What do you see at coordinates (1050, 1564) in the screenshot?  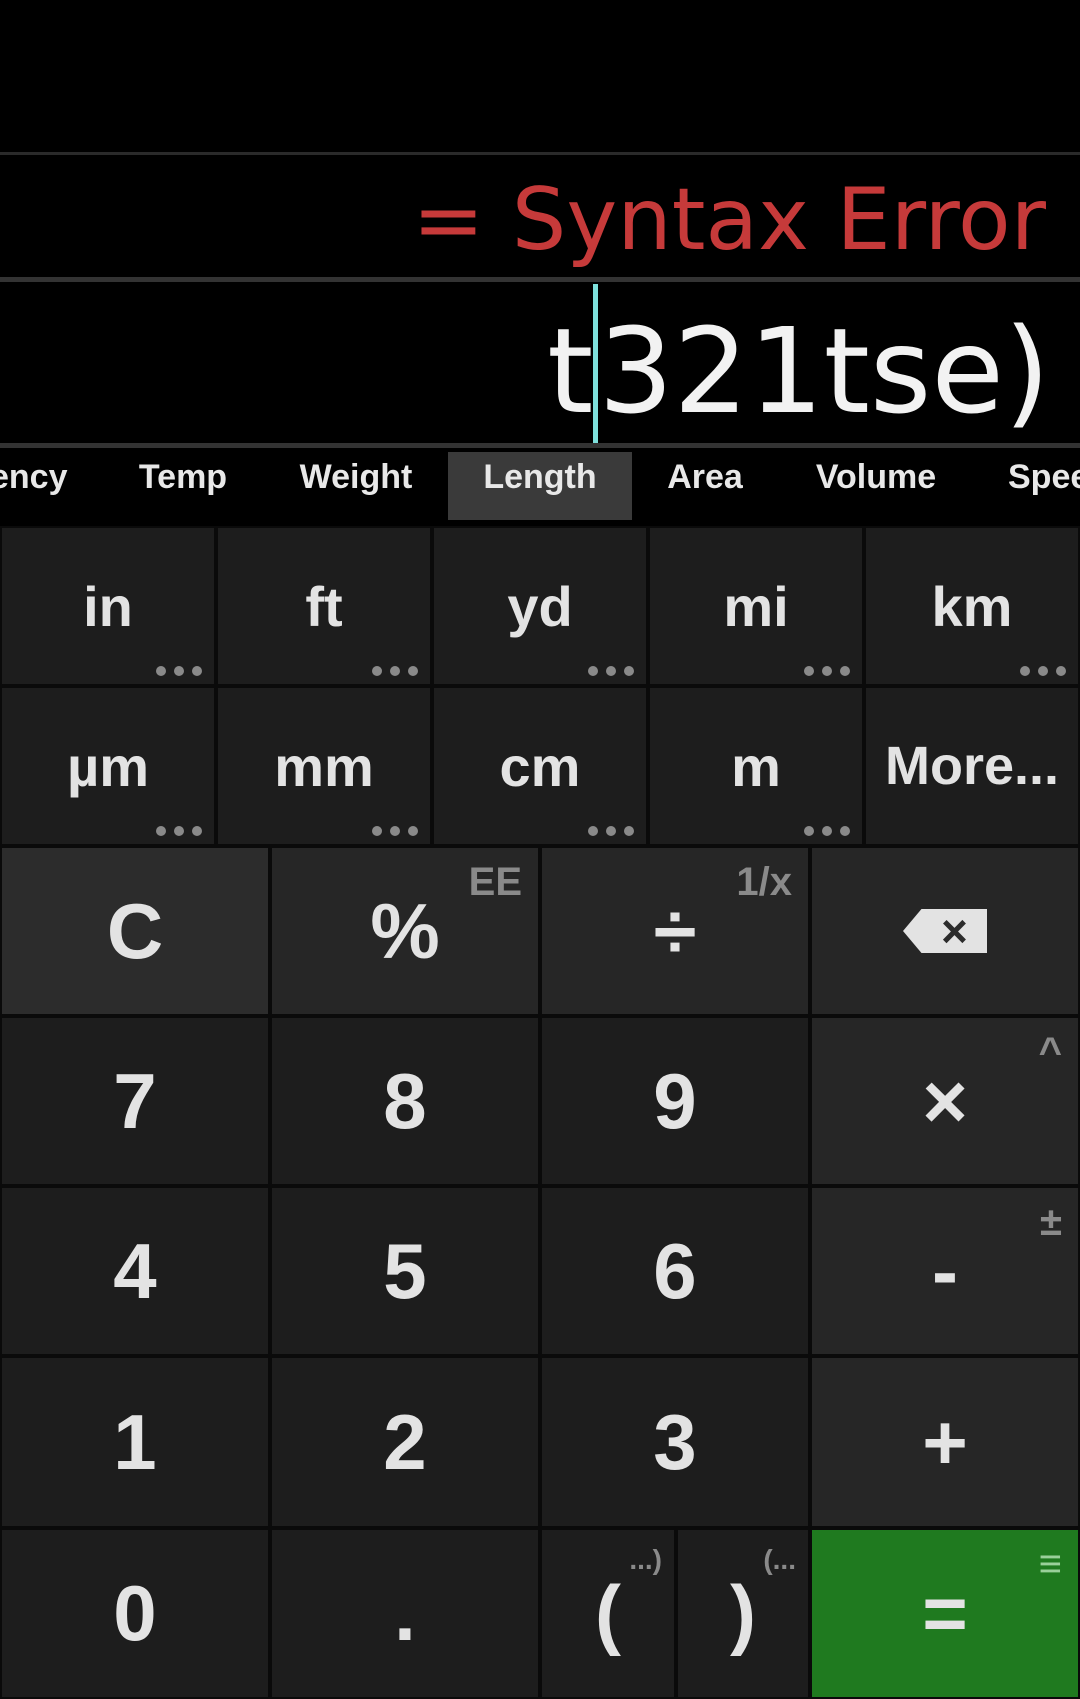 I see `history-menu-icon: ≡` at bounding box center [1050, 1564].